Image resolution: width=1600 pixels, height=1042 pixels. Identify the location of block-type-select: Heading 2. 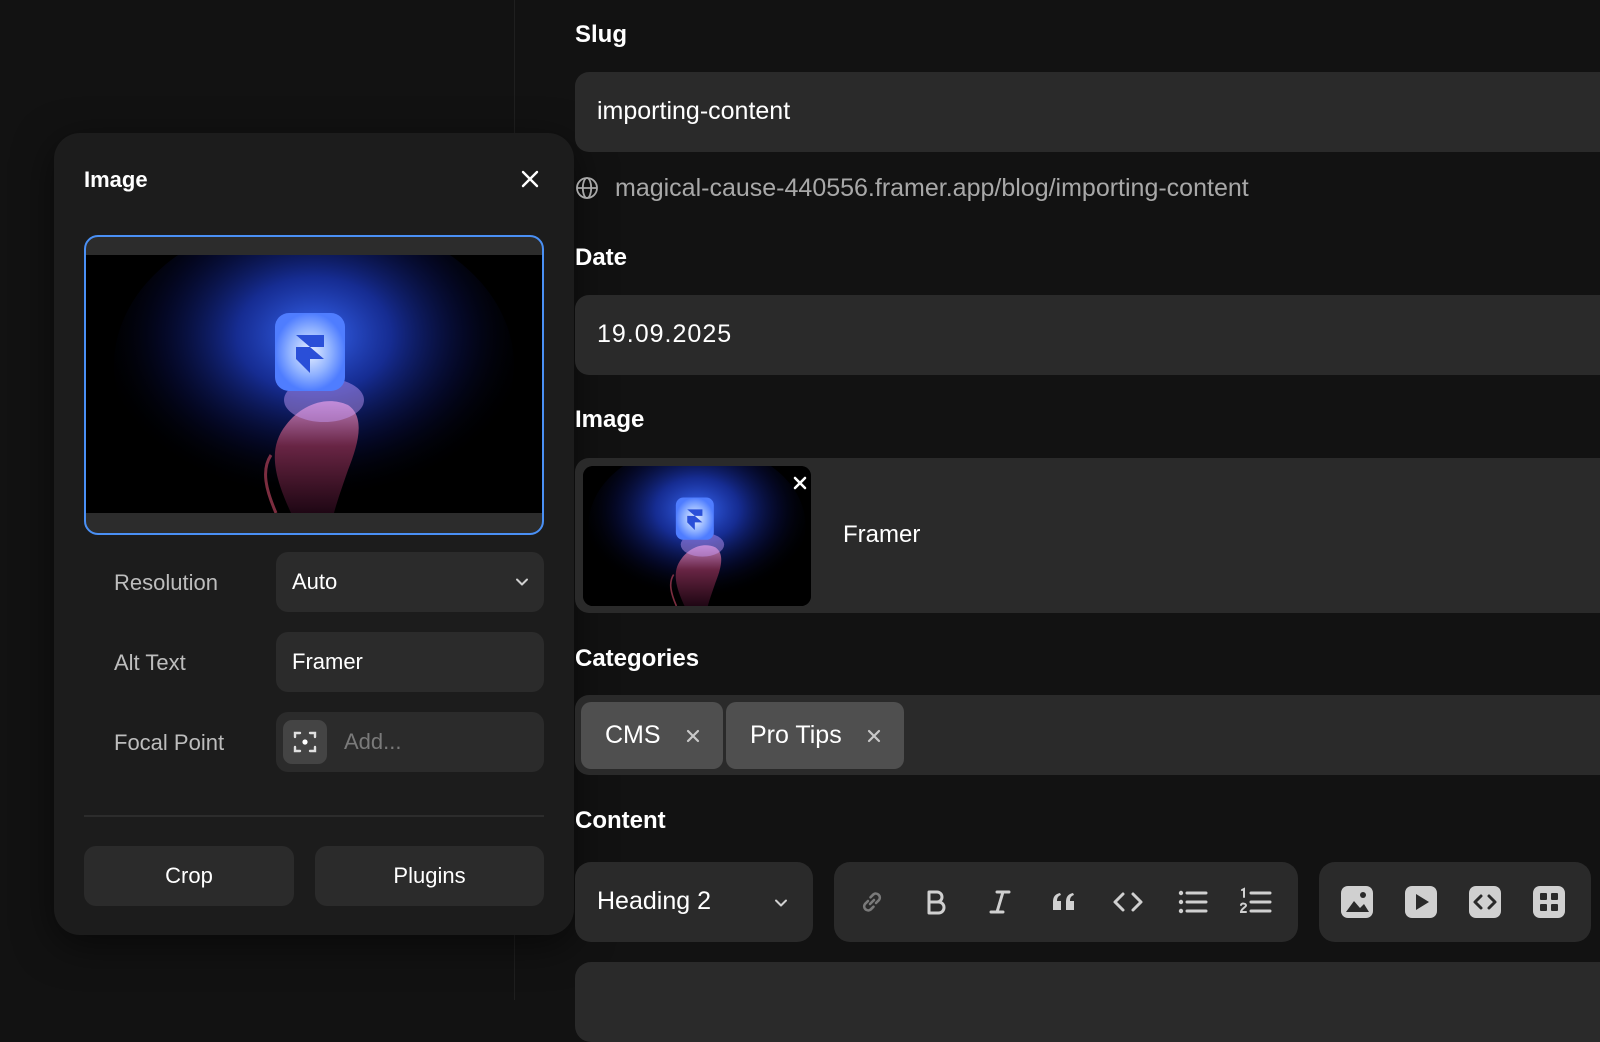
(694, 902).